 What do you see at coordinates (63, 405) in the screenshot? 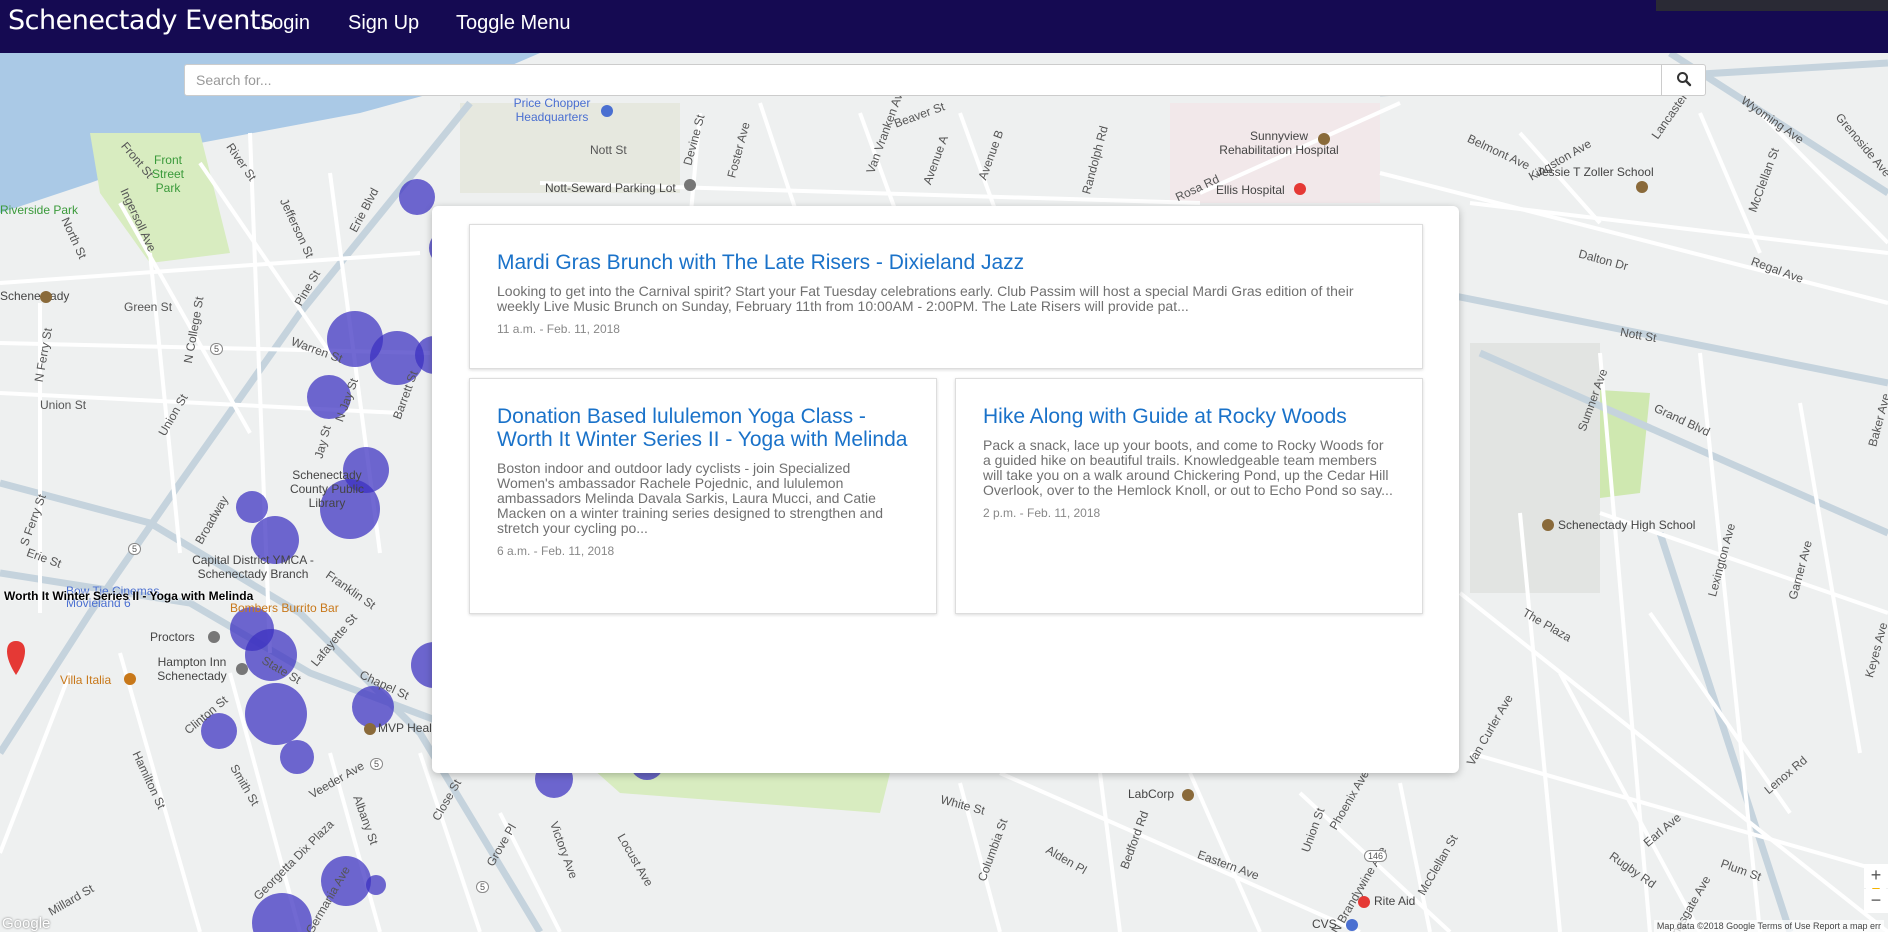
I see `street-label: Union St` at bounding box center [63, 405].